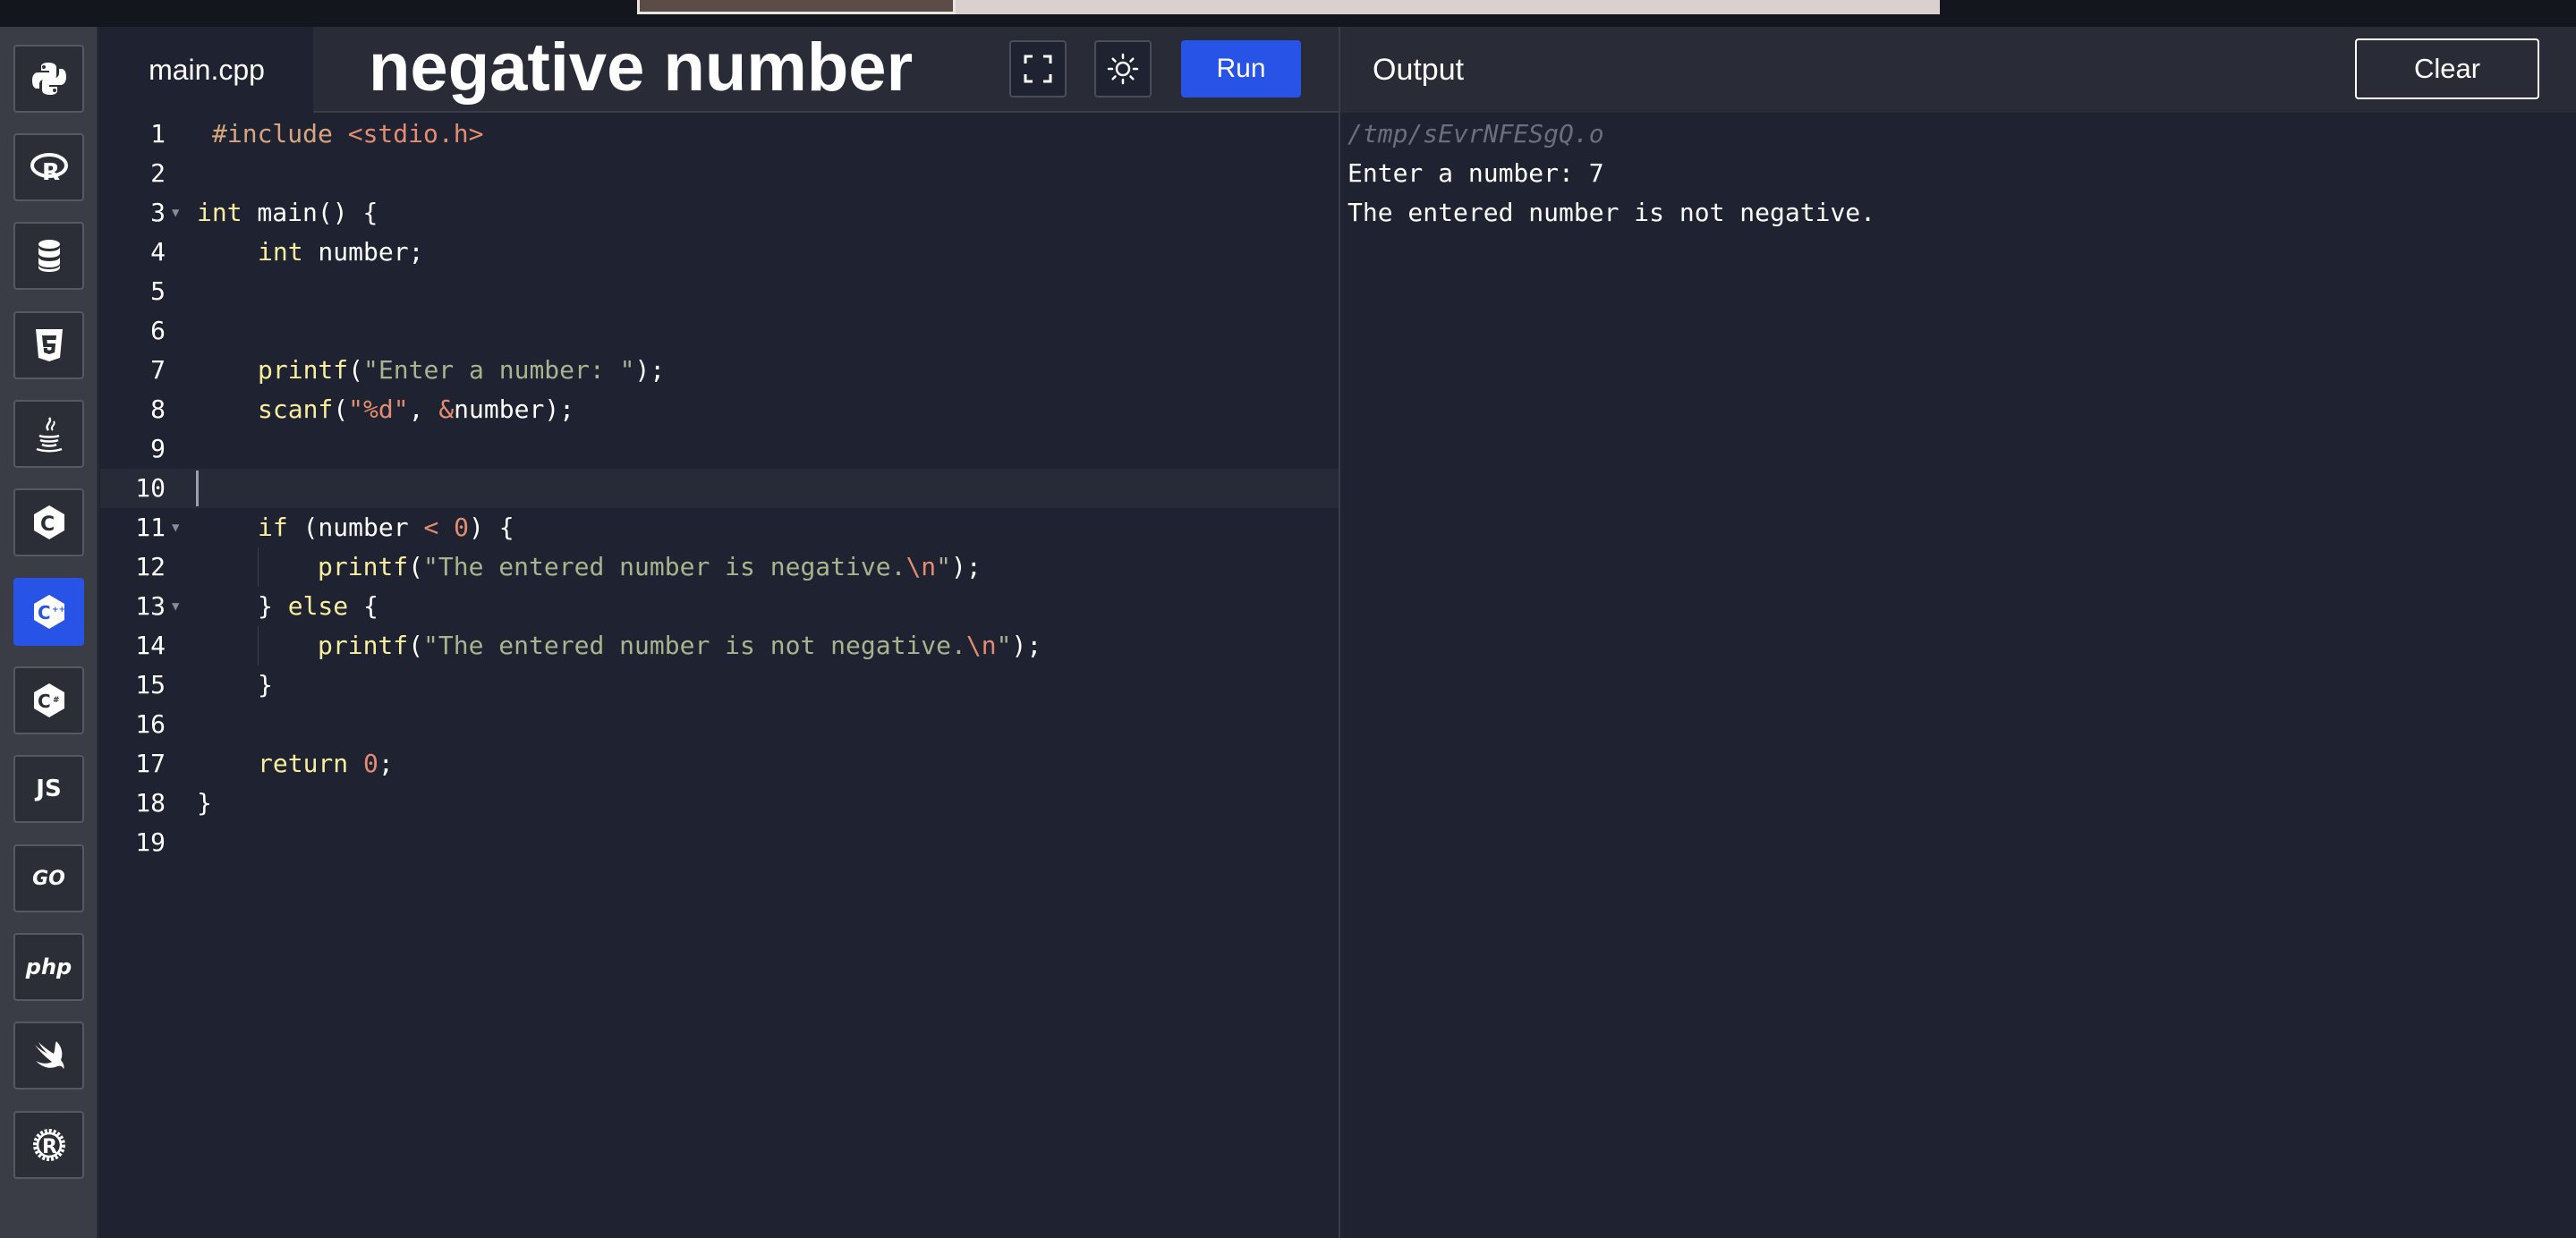  I want to click on code-line: 8 scanf("%d", &number);, so click(719, 409).